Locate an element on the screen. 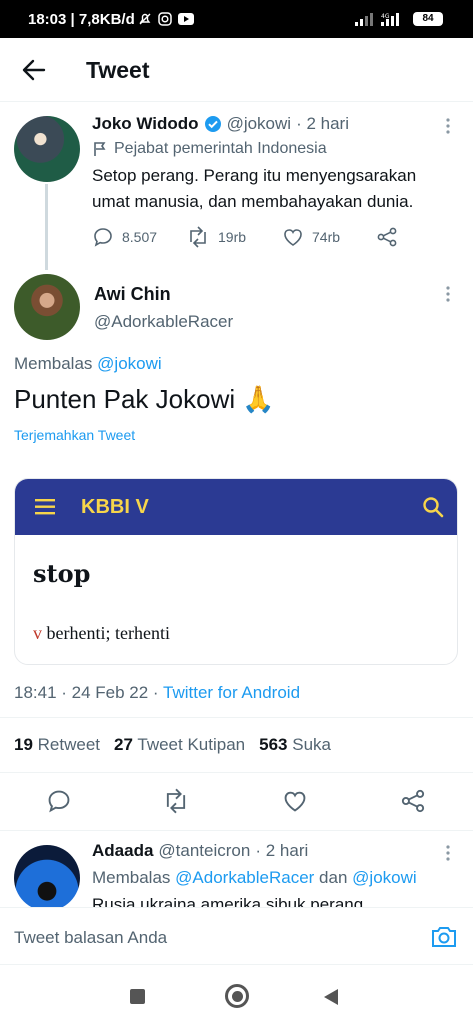 Image resolution: width=473 pixels, height=1024 pixels. author-handle: @jokowi is located at coordinates (259, 124).